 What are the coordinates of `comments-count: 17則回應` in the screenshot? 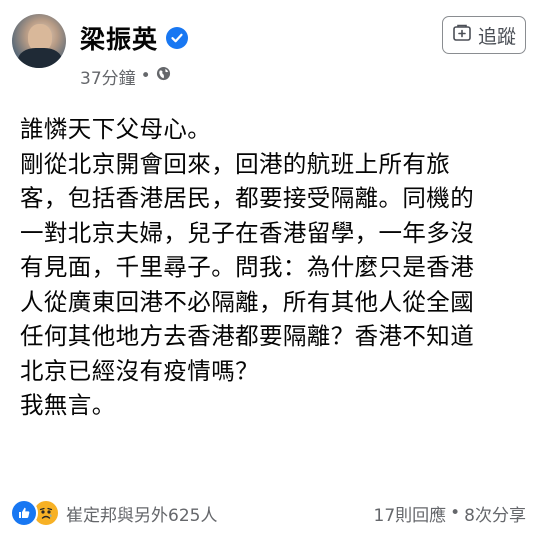 It's located at (410, 513).